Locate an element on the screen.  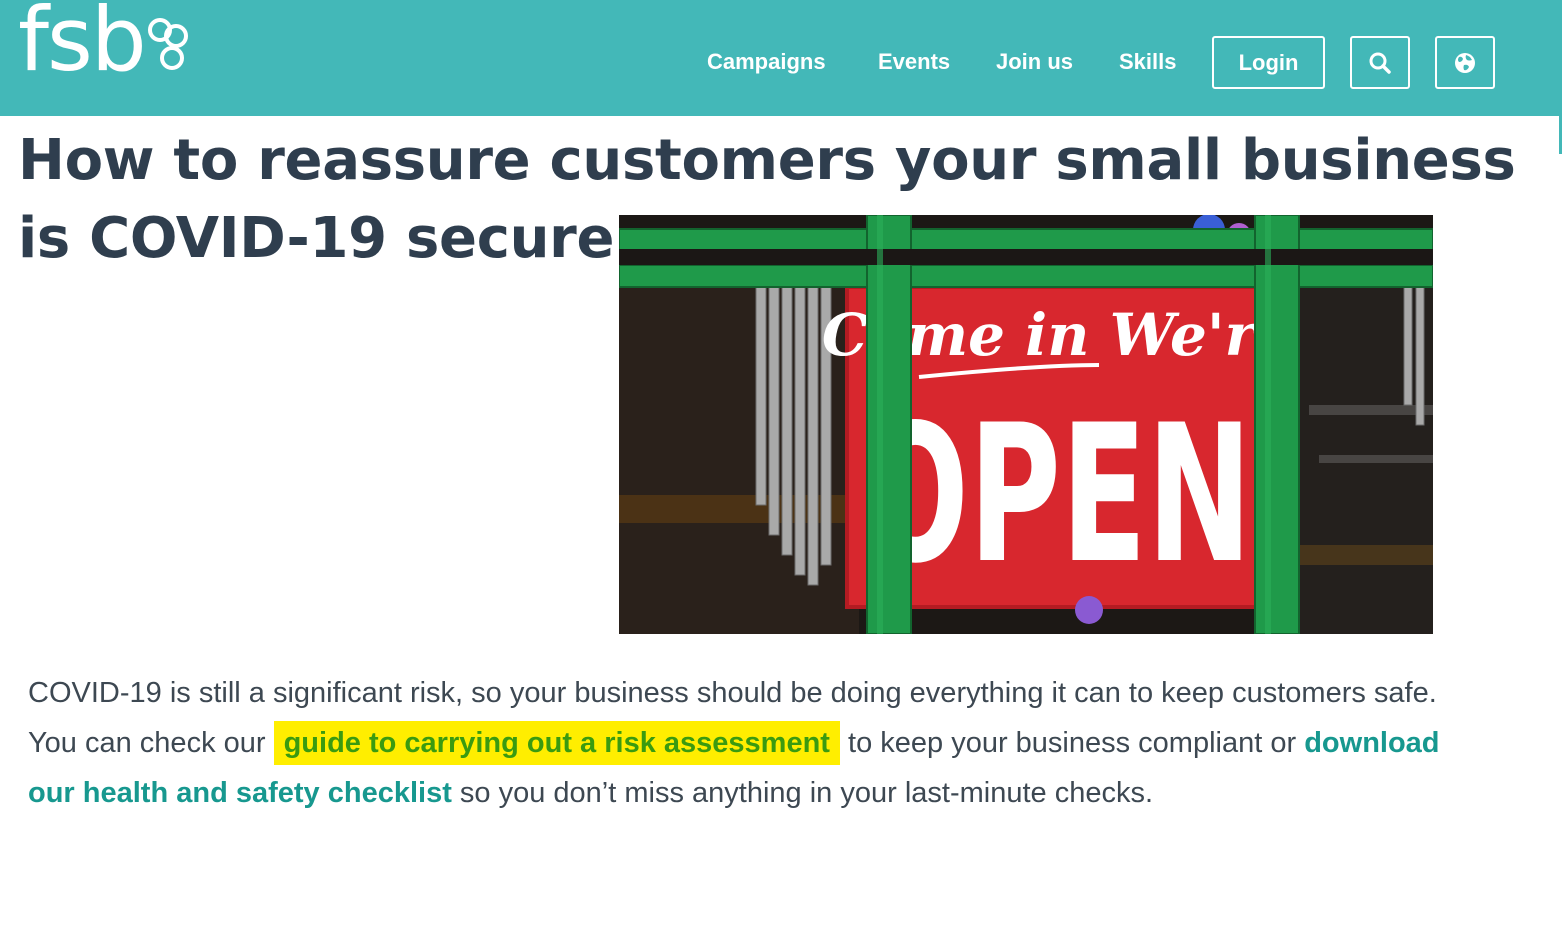
main-nav: Campaigns Events Join us Skills Login is located at coordinates (781, 63).